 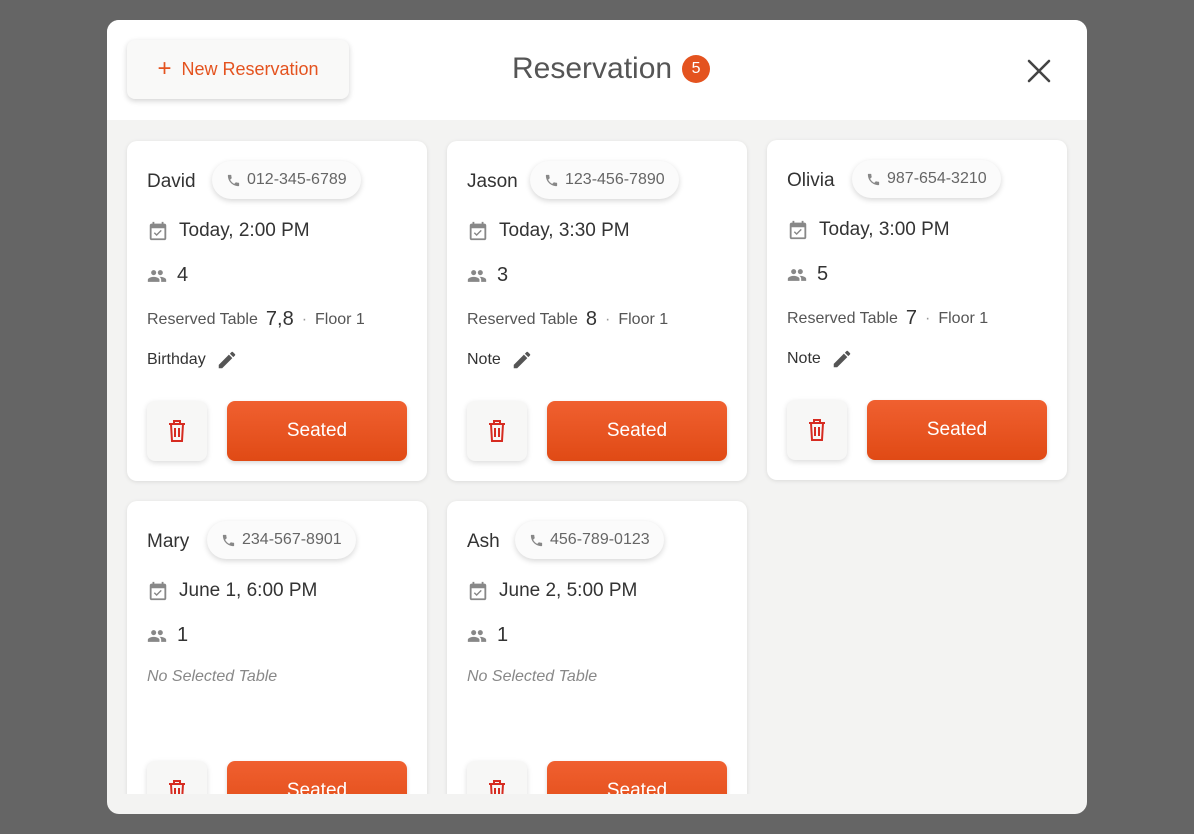 I want to click on note-row: Birthday, so click(x=192, y=360).